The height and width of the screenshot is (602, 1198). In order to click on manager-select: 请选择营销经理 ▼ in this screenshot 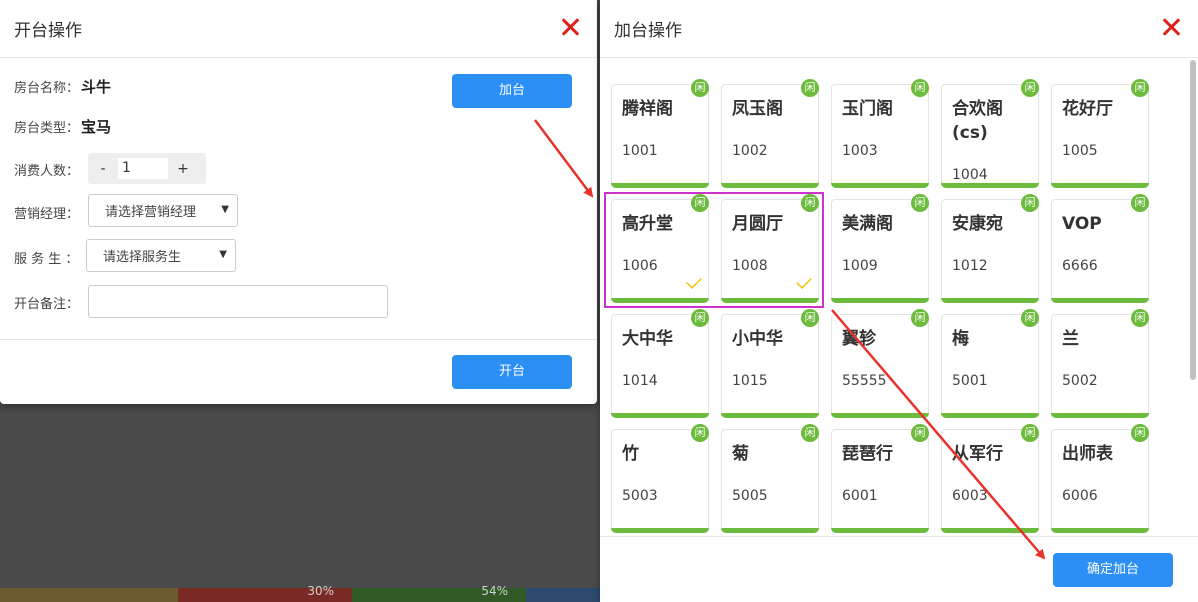, I will do `click(163, 210)`.